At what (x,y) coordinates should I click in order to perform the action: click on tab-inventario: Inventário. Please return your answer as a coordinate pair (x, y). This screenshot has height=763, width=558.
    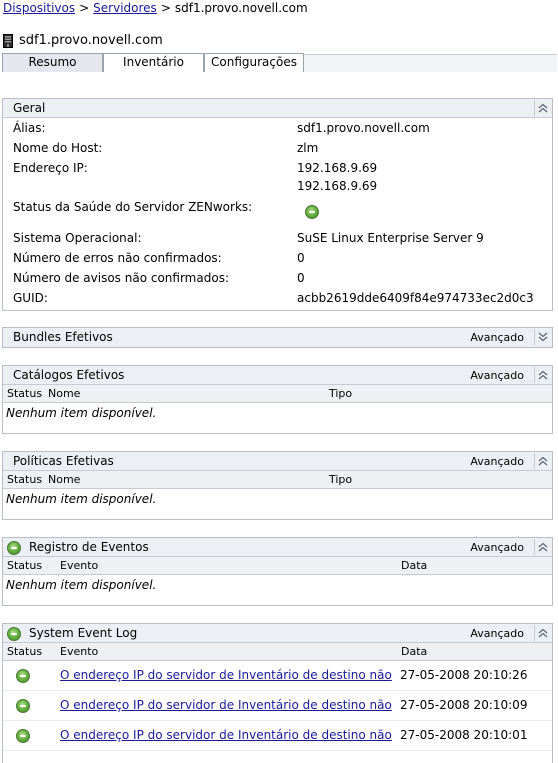
    Looking at the image, I should click on (153, 62).